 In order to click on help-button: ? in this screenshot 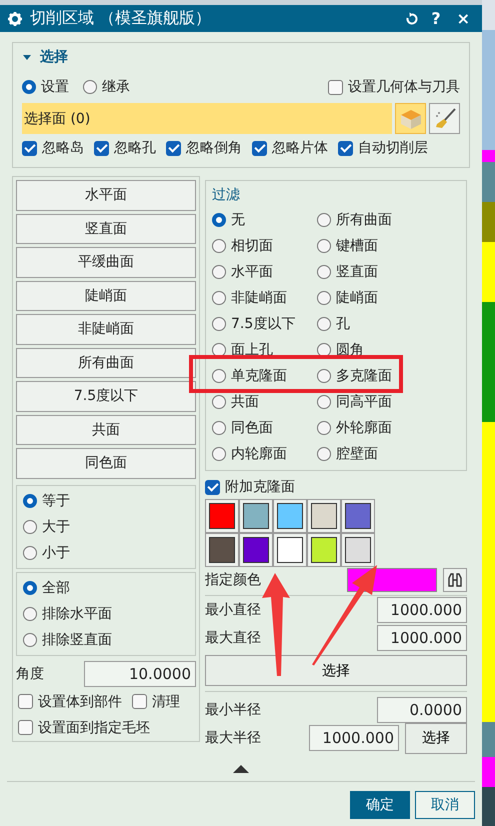, I will do `click(436, 18)`.